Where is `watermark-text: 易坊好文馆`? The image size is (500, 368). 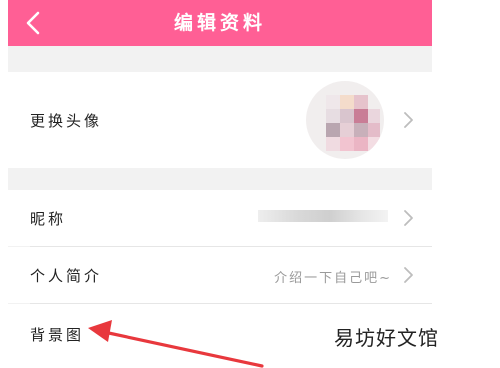
watermark-text: 易坊好文馆 is located at coordinates (386, 338).